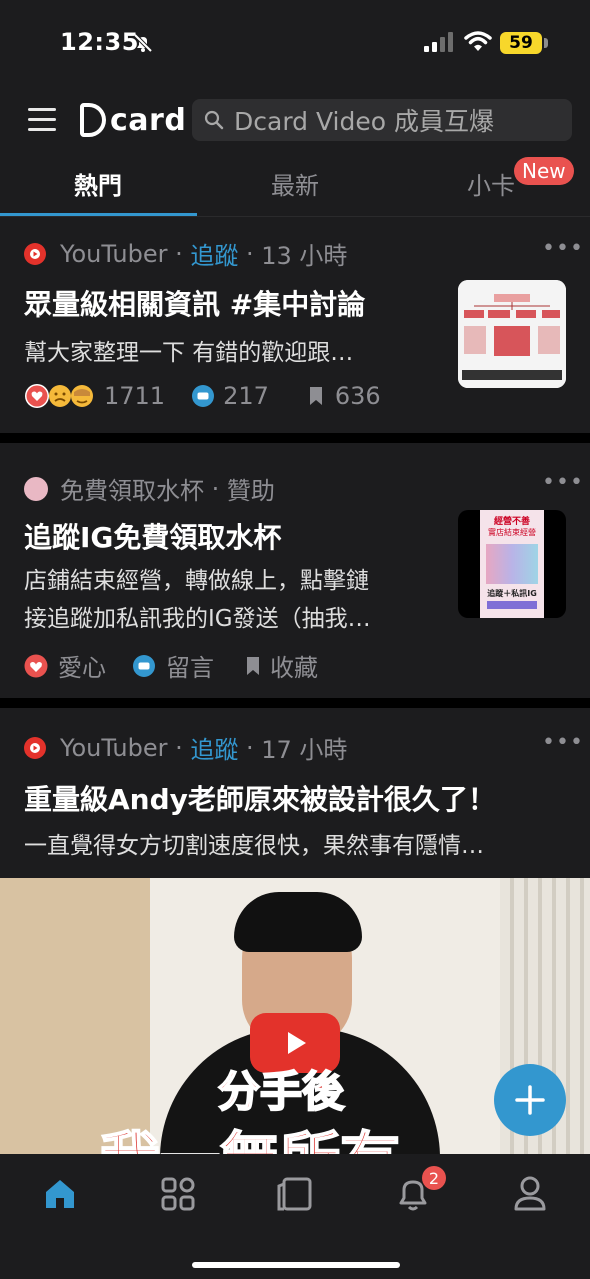  What do you see at coordinates (295, 1194) in the screenshot?
I see `cards-icon` at bounding box center [295, 1194].